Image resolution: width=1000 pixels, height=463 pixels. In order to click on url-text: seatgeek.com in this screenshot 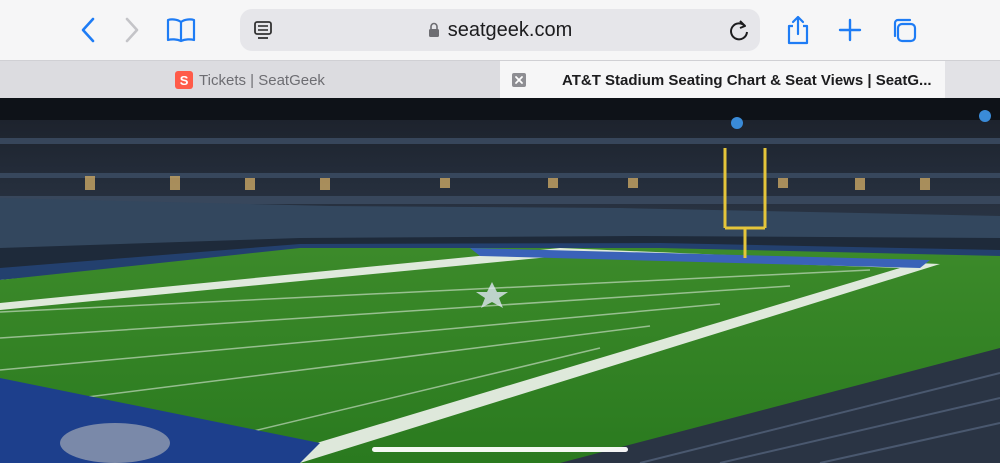, I will do `click(510, 29)`.